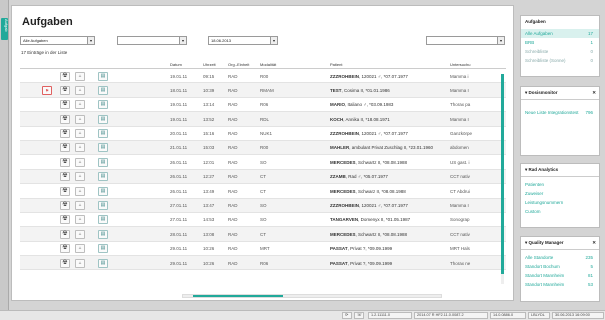  I want to click on side-item: BRB 1, so click(560, 42).